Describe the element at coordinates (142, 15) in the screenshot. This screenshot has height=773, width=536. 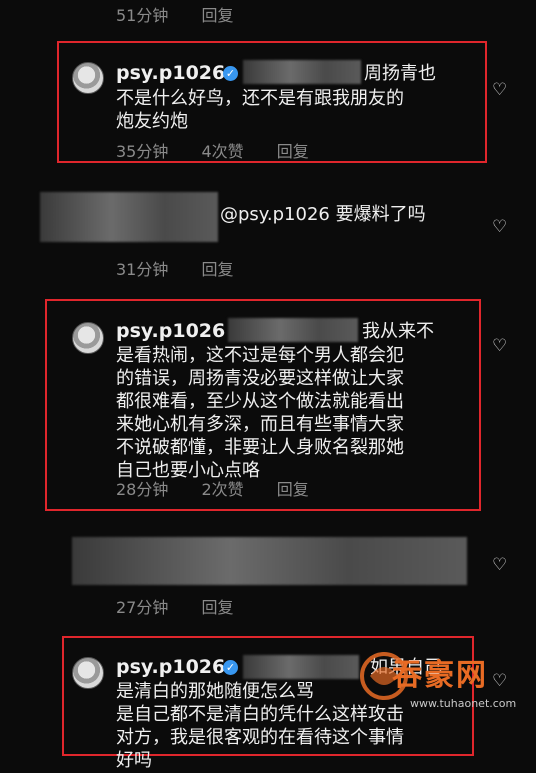
I see `timestamp: 51分钟` at that location.